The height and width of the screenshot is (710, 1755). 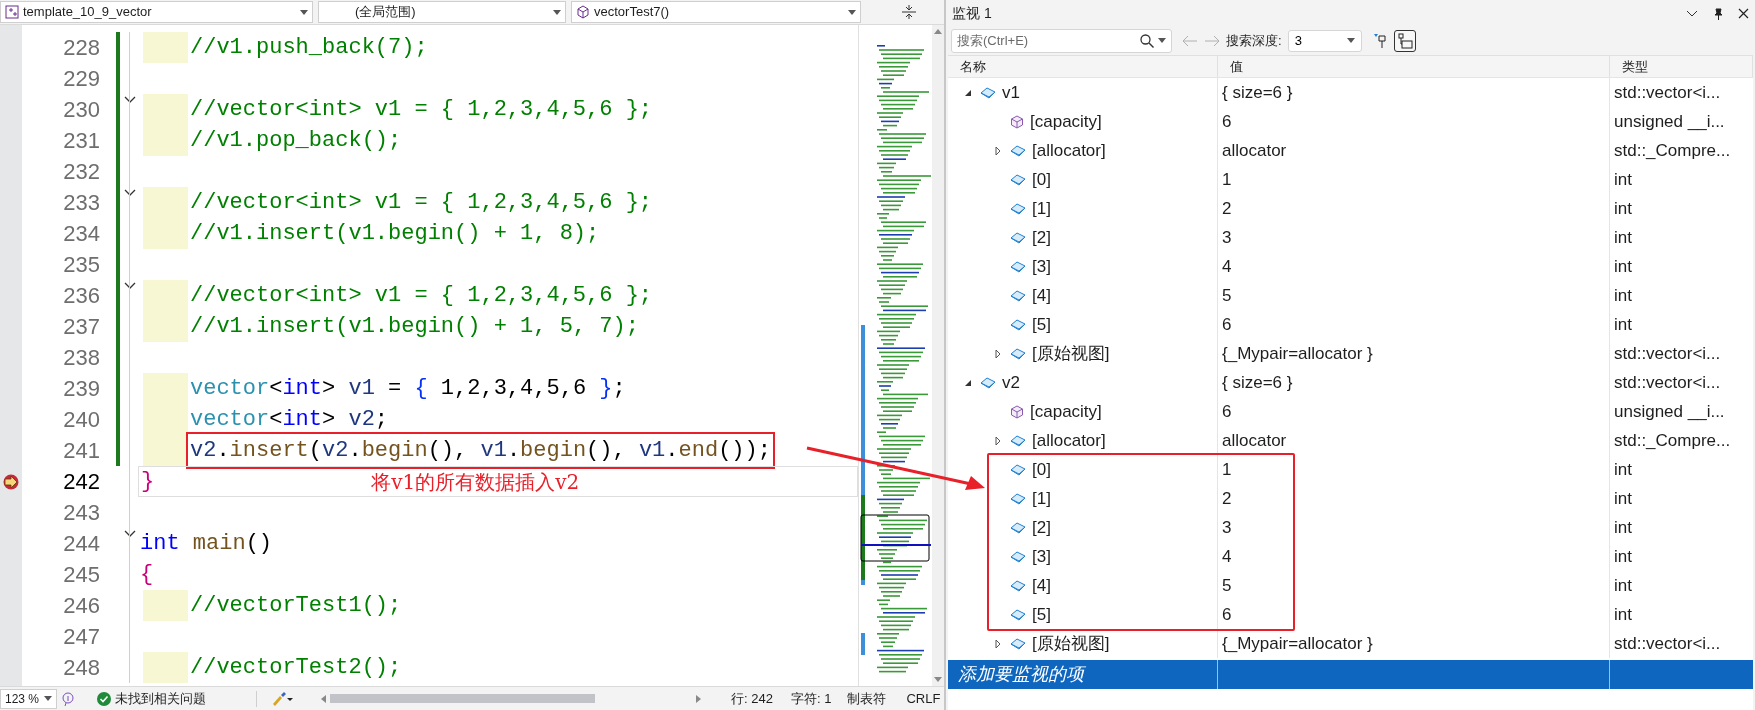 What do you see at coordinates (1743, 13) in the screenshot?
I see `close-icon` at bounding box center [1743, 13].